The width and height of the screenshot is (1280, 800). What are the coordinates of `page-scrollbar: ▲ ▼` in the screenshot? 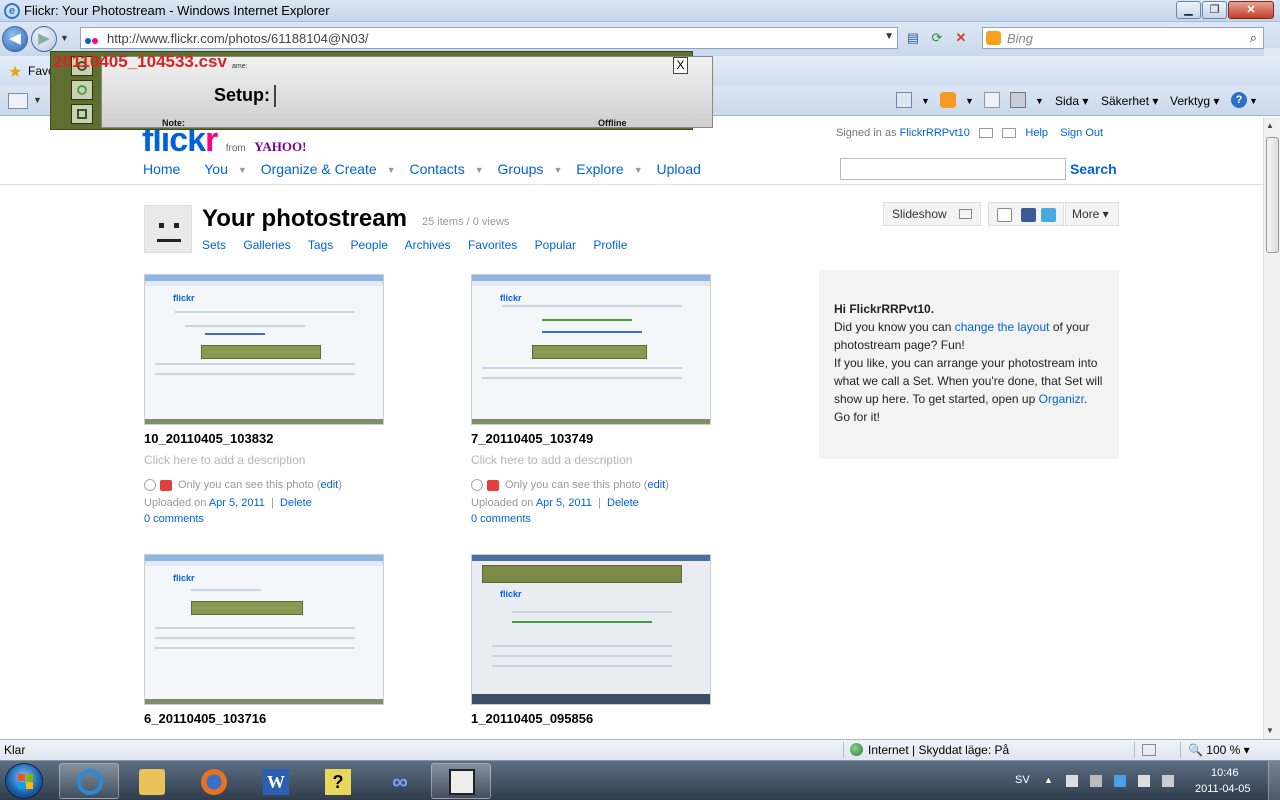 It's located at (1271, 428).